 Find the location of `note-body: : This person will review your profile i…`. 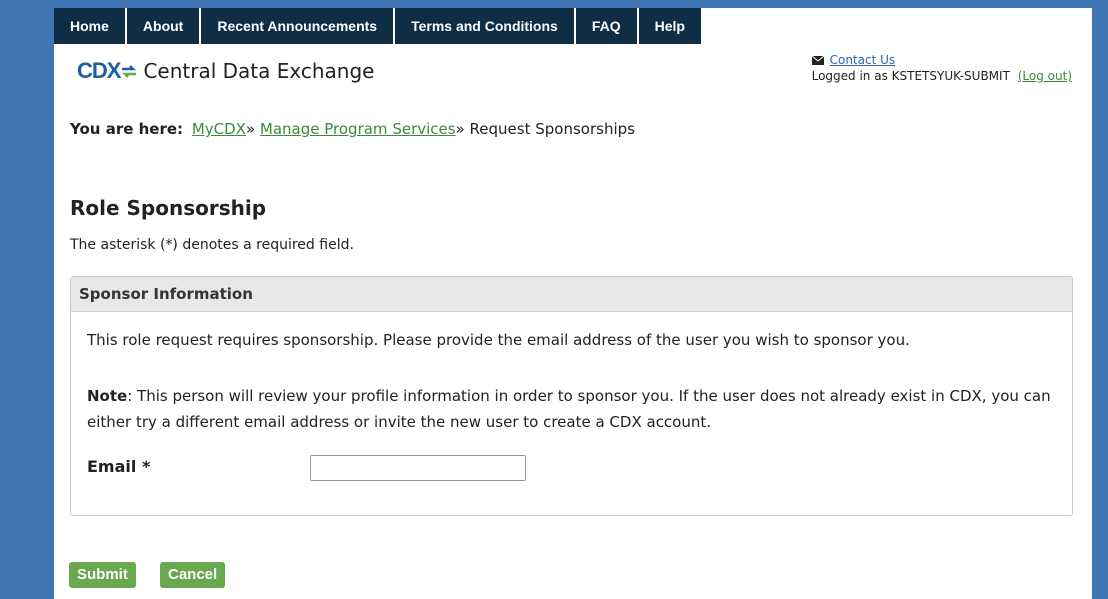

note-body: : This person will review your profile i… is located at coordinates (569, 409).